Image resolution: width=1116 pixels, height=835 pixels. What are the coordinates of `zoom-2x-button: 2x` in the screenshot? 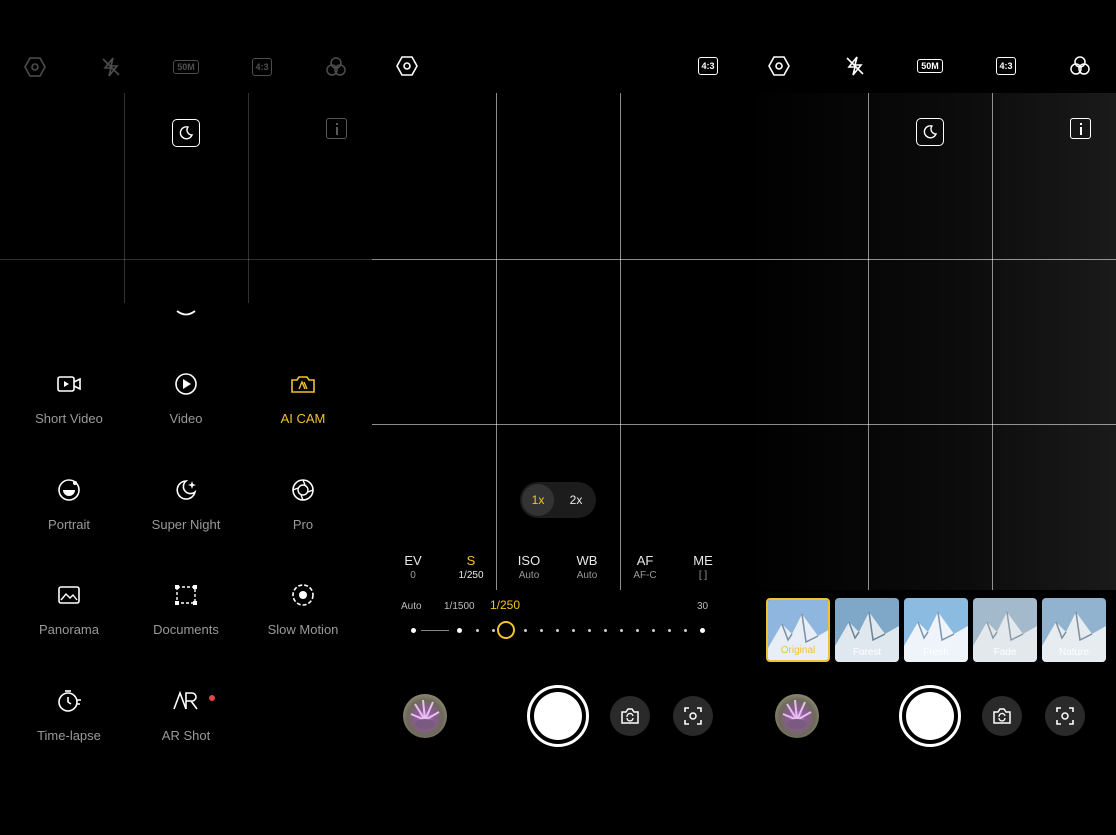 It's located at (576, 500).